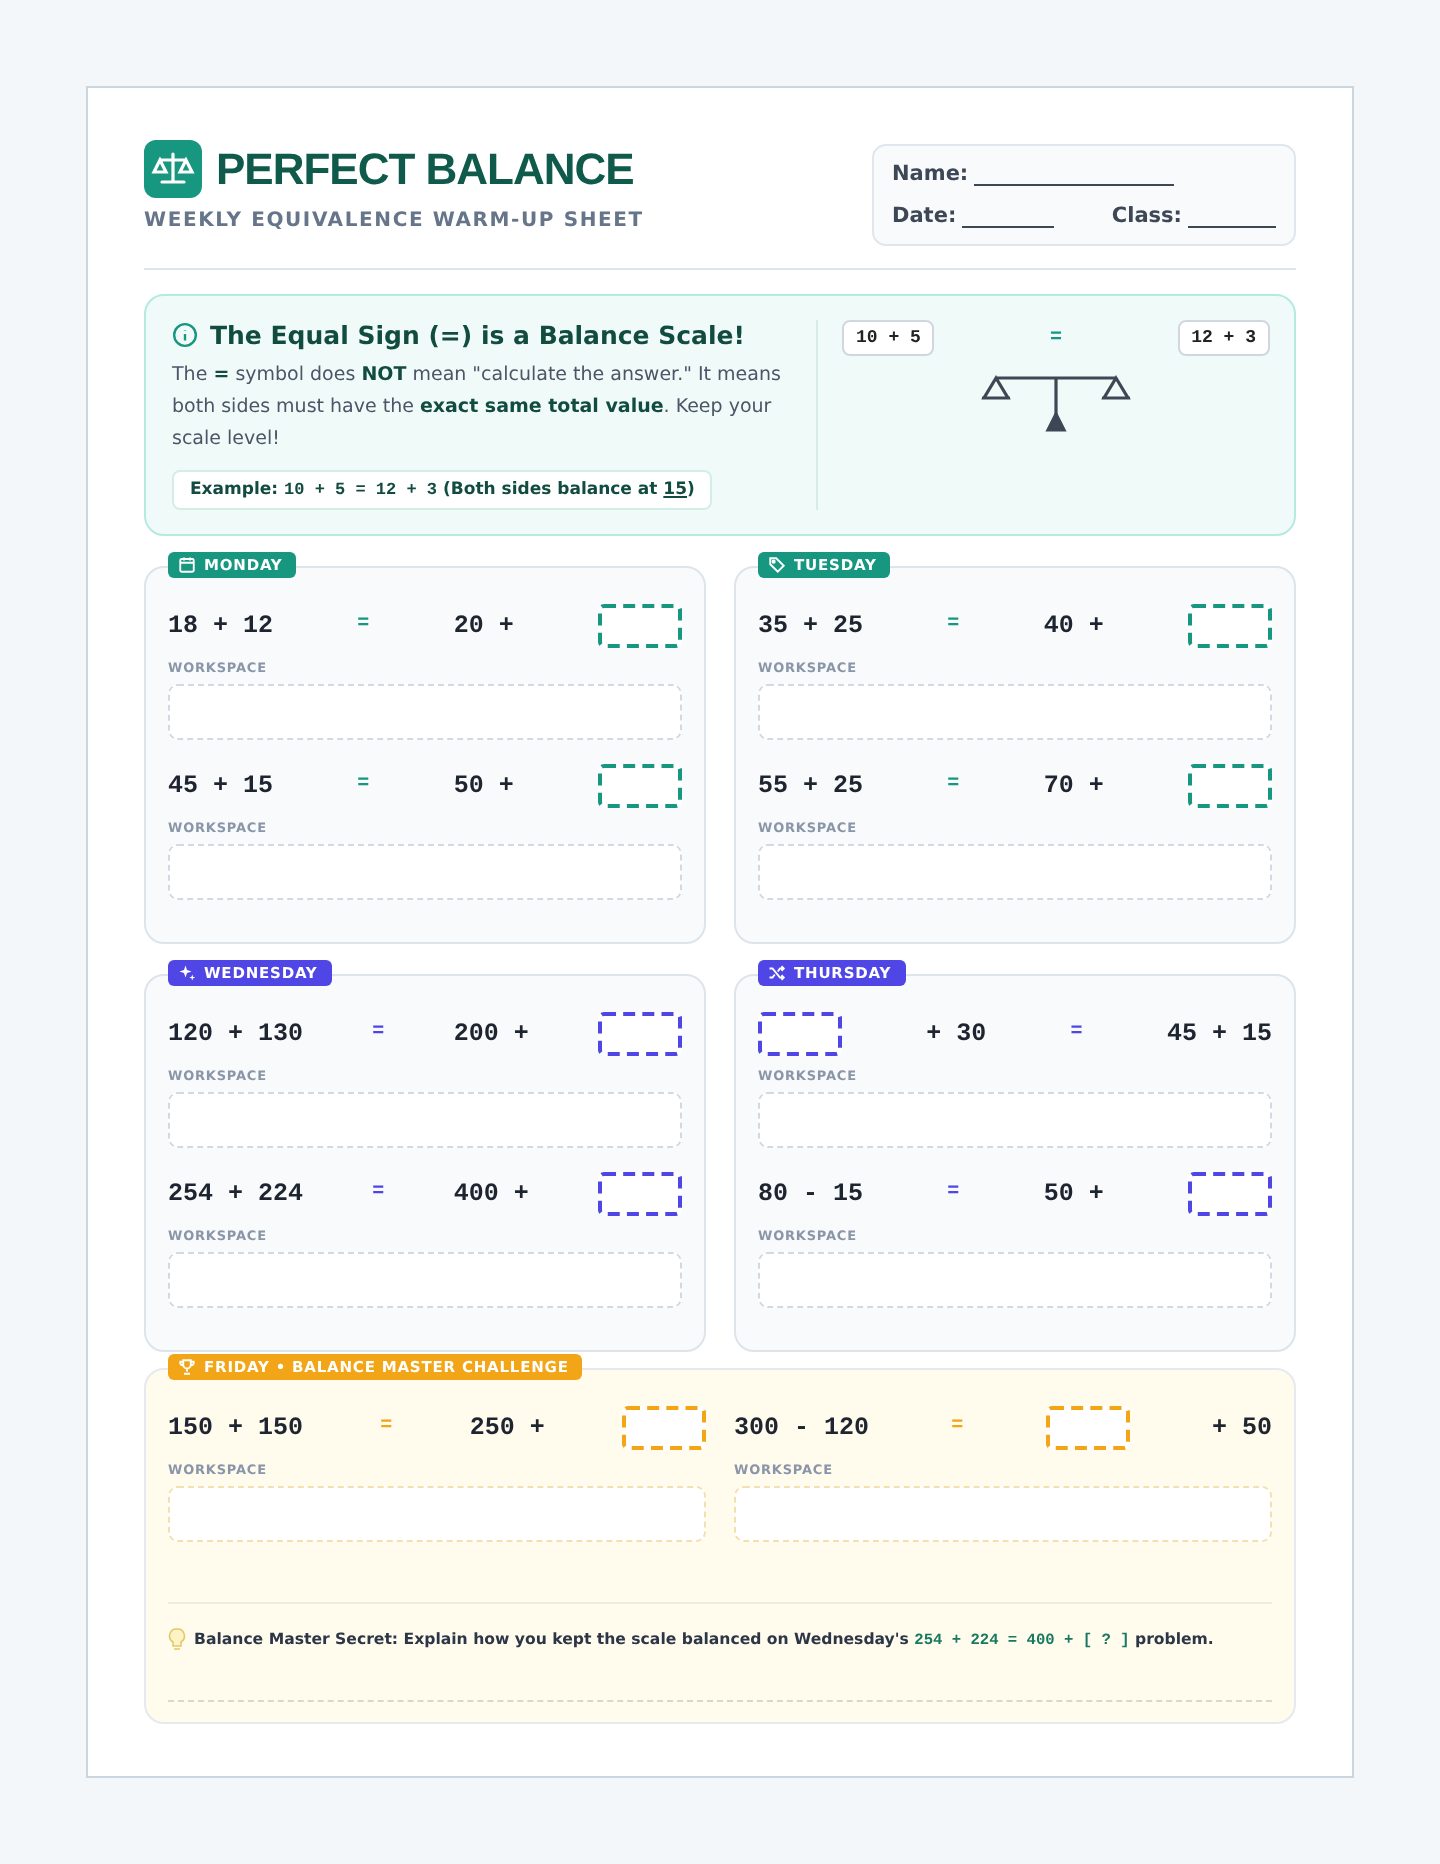 Image resolution: width=1440 pixels, height=1864 pixels. I want to click on field-label: Name:, so click(930, 174).